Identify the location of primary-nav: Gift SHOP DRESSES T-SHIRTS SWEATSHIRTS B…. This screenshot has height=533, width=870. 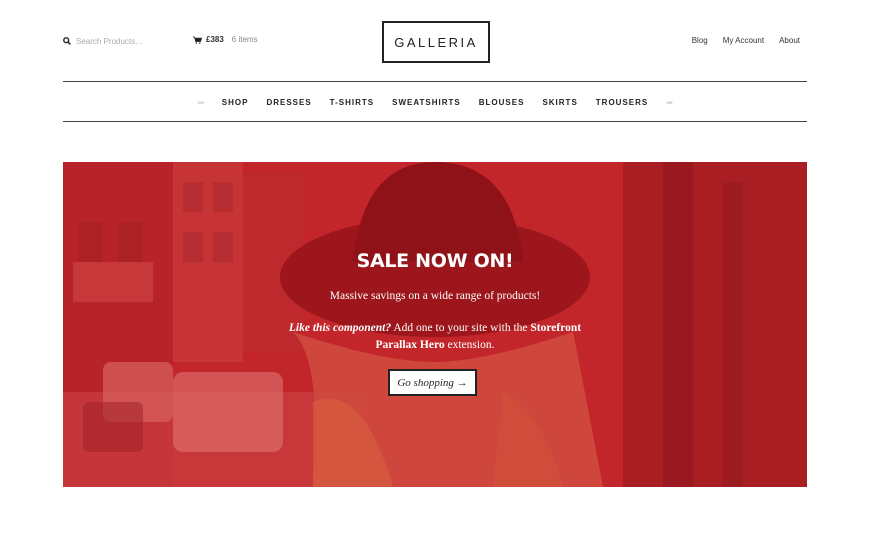
(435, 102).